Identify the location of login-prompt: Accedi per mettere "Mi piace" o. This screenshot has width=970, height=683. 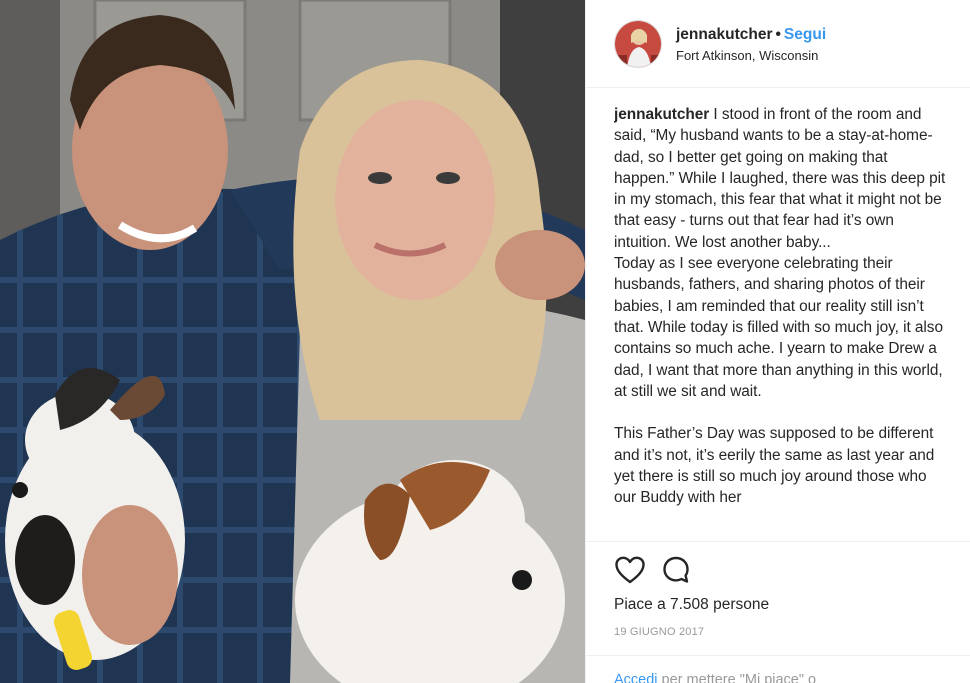
(715, 677).